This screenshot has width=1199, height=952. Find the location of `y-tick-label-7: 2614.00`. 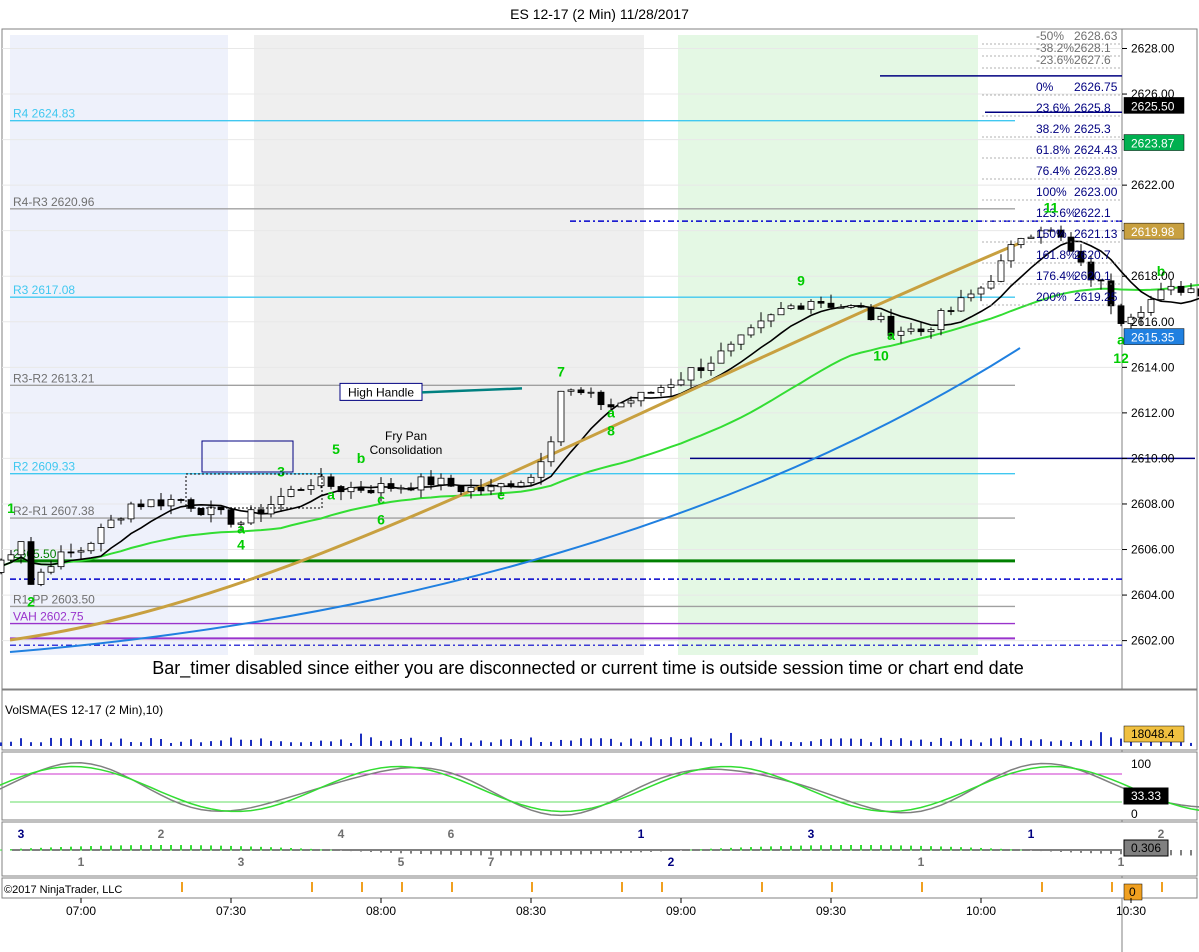

y-tick-label-7: 2614.00 is located at coordinates (1153, 367).